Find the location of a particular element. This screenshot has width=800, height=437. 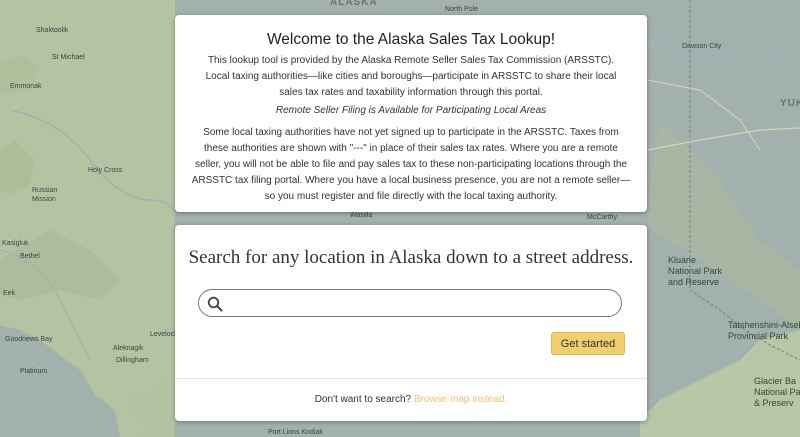

map-label-shaktoolik: Shaktoolik is located at coordinates (52, 30).